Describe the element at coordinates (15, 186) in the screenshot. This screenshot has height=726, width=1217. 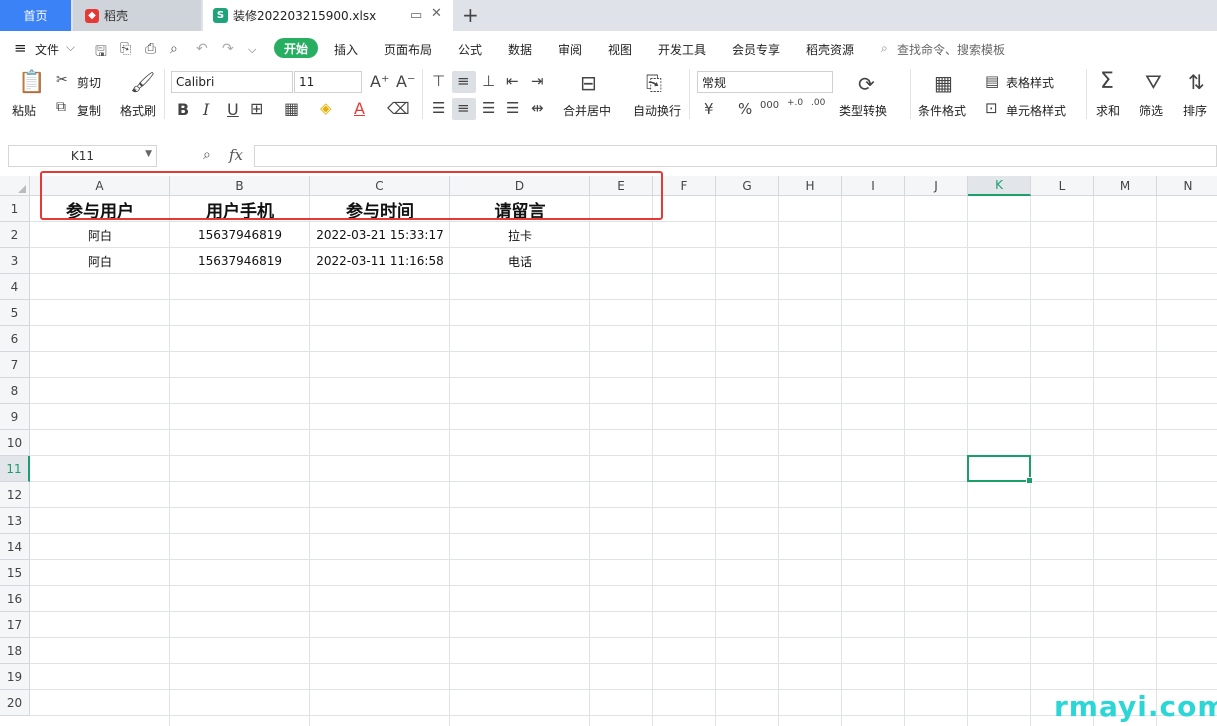
I see `select-all-corner` at that location.